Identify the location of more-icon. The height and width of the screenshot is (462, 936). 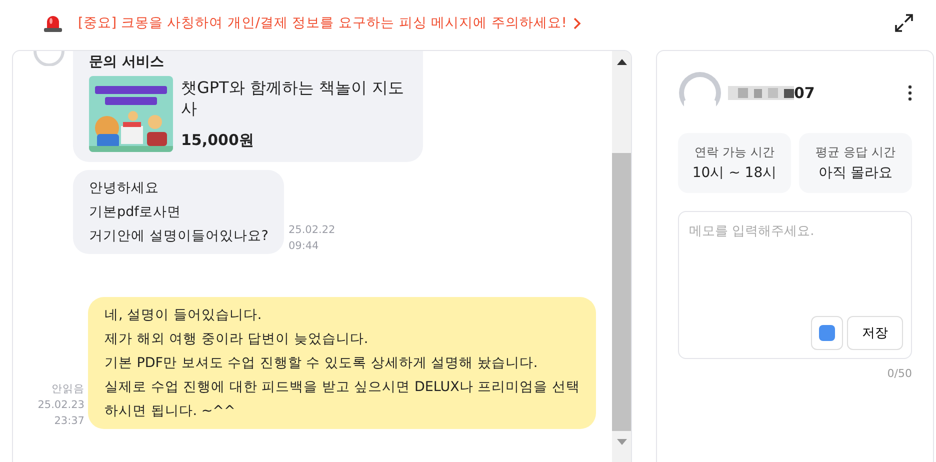
(910, 93).